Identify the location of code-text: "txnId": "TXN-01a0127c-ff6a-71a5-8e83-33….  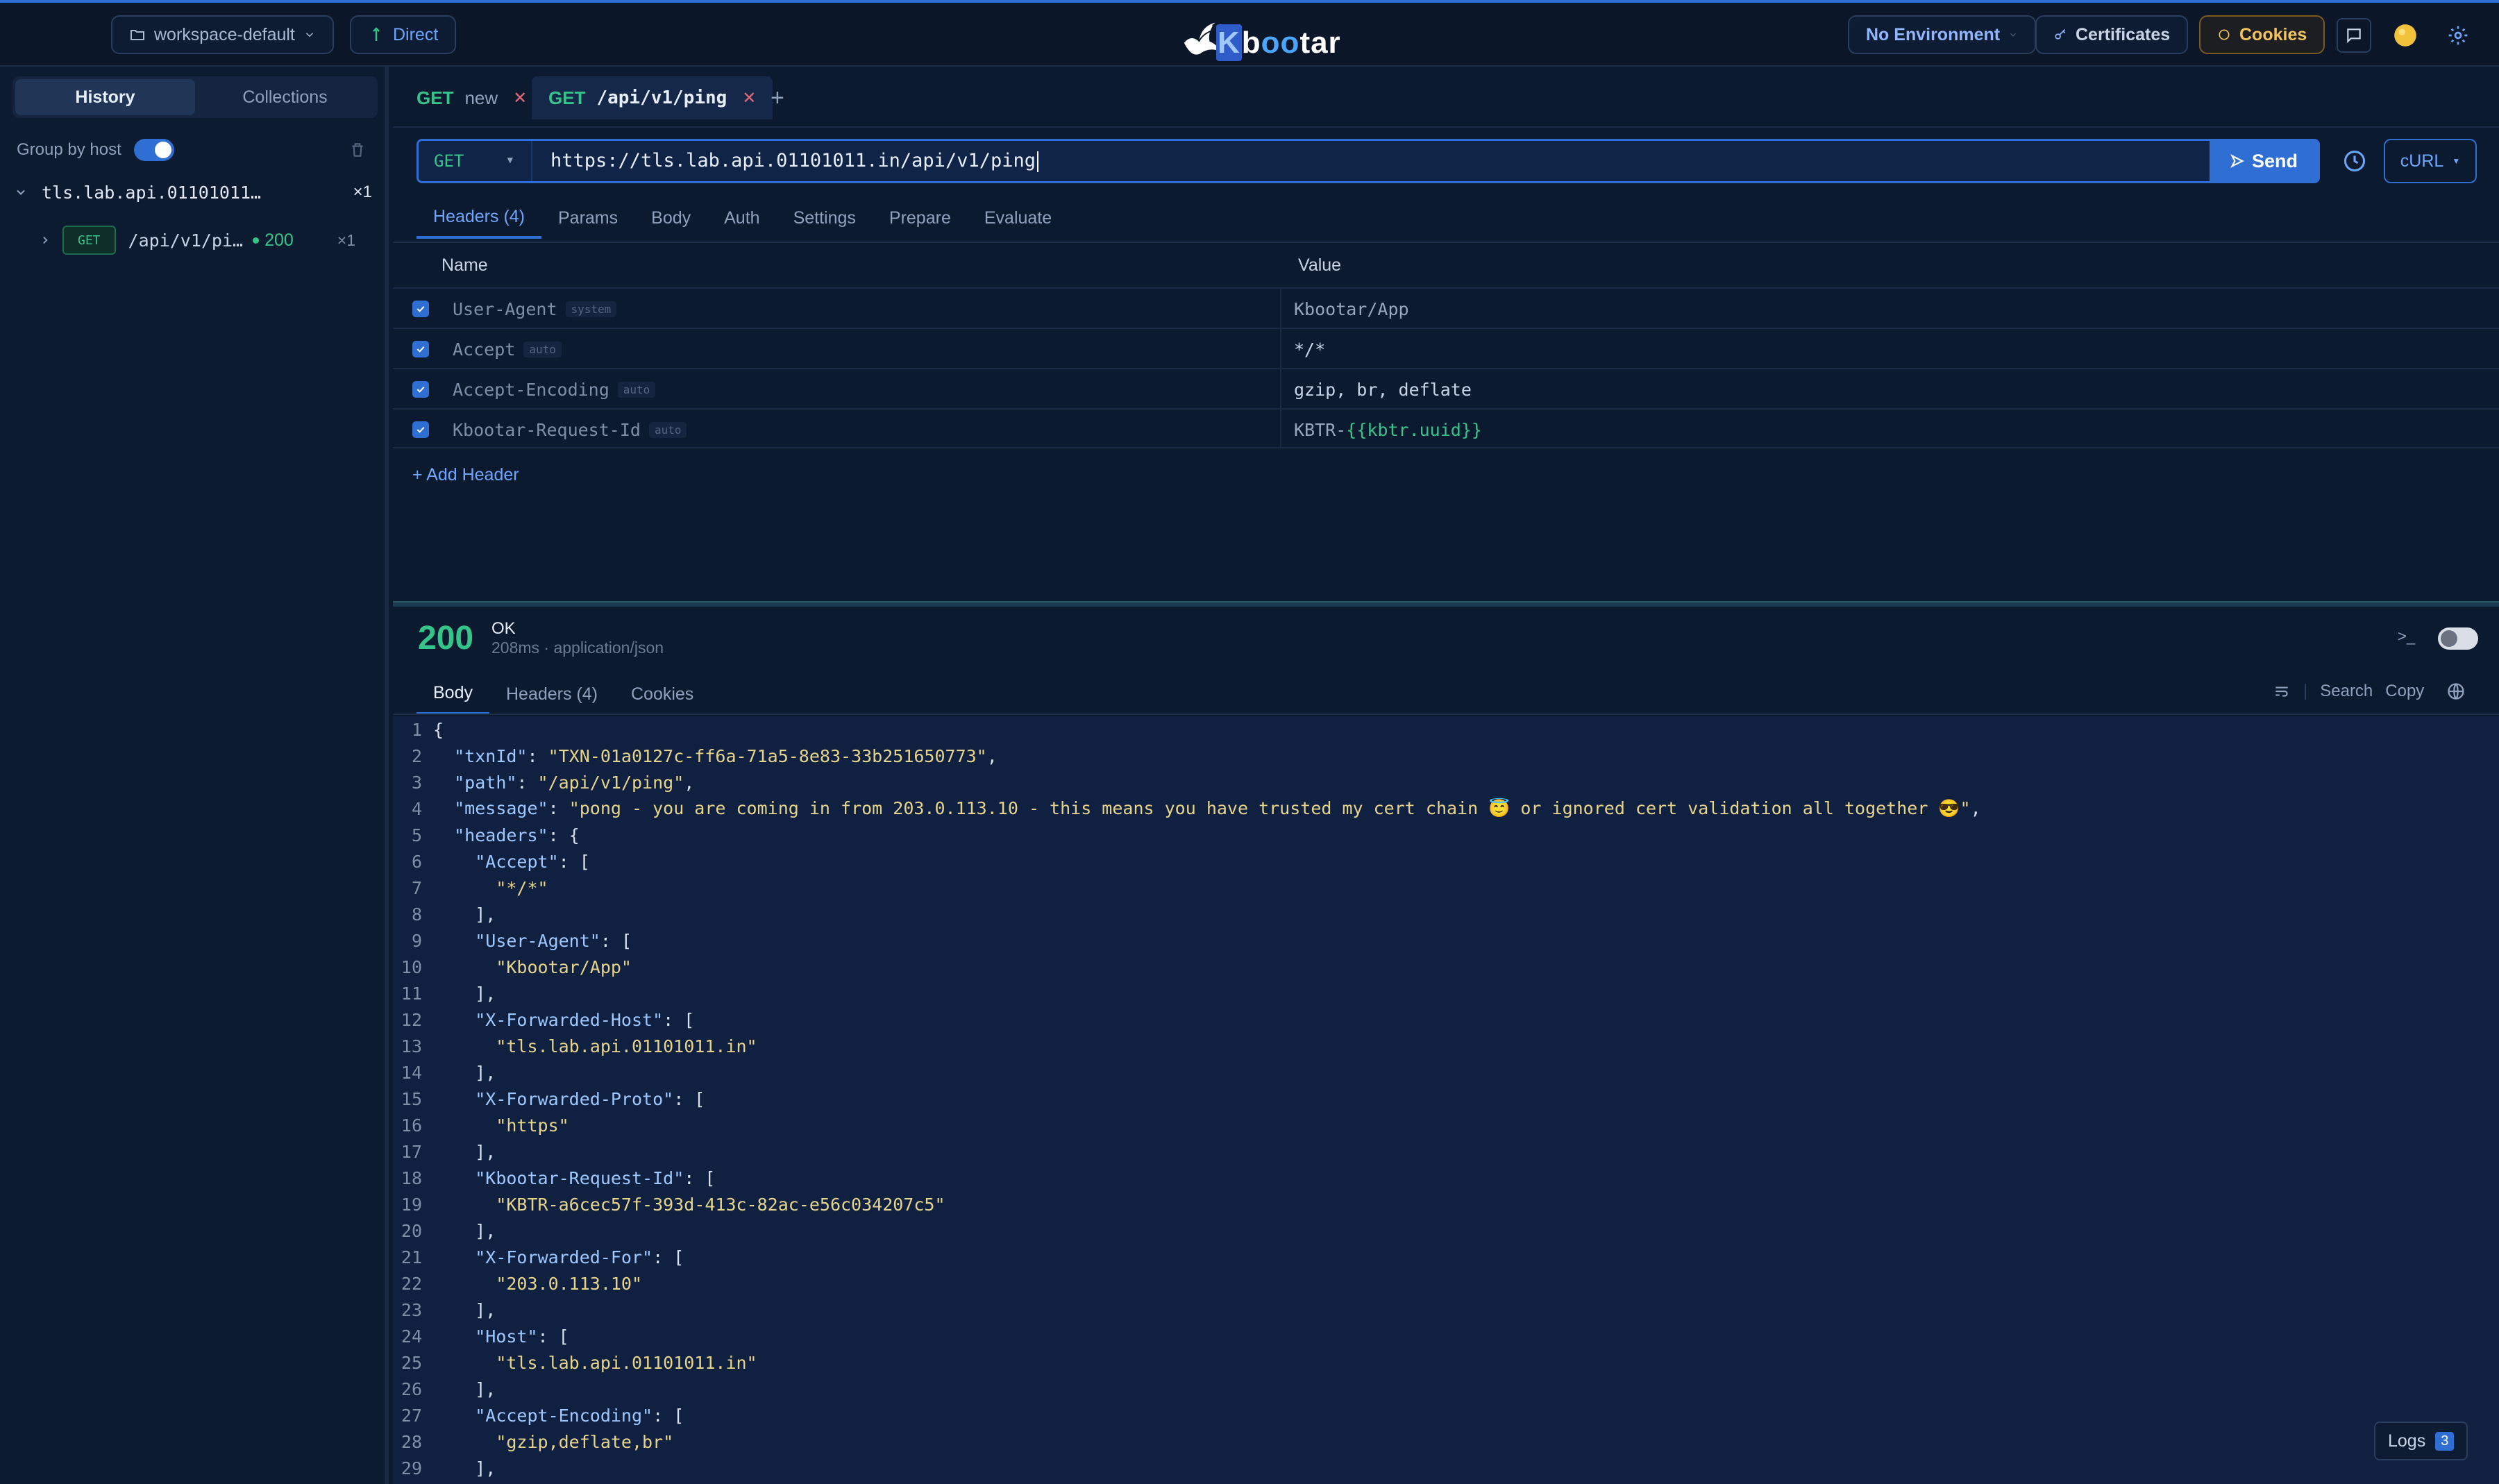
(726, 756).